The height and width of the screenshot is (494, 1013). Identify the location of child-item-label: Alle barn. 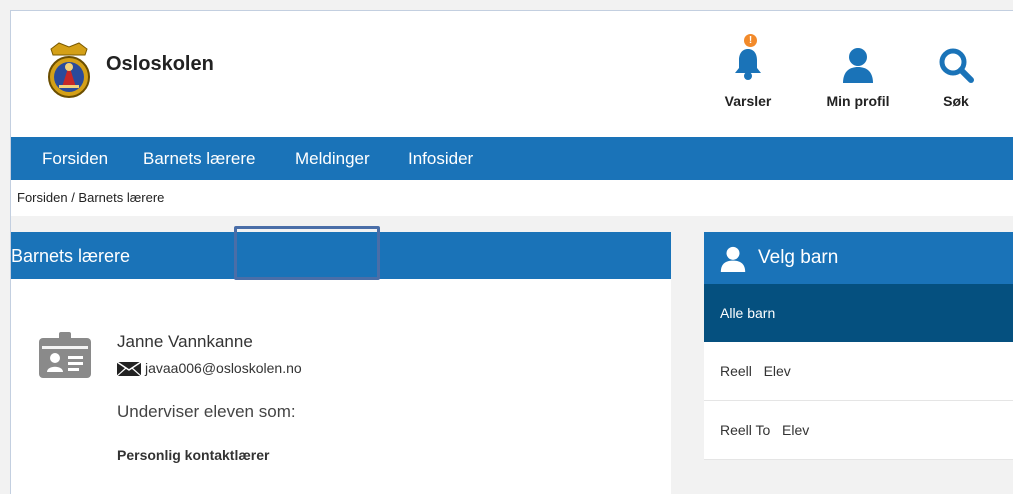
(748, 313).